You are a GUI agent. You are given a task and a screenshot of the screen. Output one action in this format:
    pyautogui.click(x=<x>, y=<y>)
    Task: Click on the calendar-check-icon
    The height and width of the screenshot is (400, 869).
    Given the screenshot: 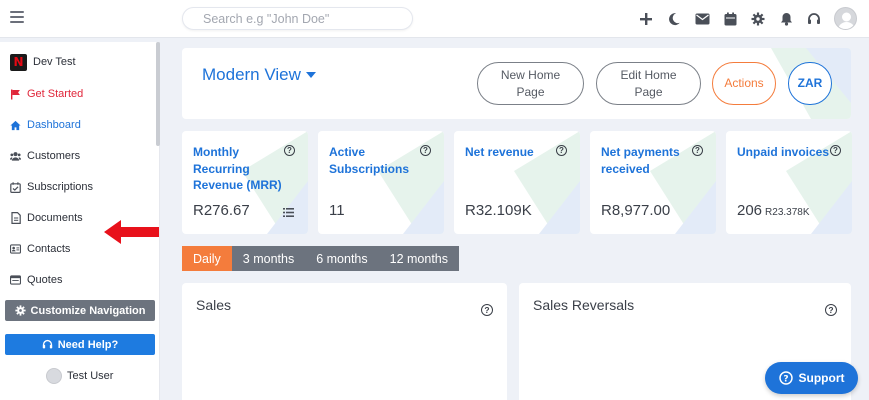 What is the action you would take?
    pyautogui.click(x=15, y=187)
    